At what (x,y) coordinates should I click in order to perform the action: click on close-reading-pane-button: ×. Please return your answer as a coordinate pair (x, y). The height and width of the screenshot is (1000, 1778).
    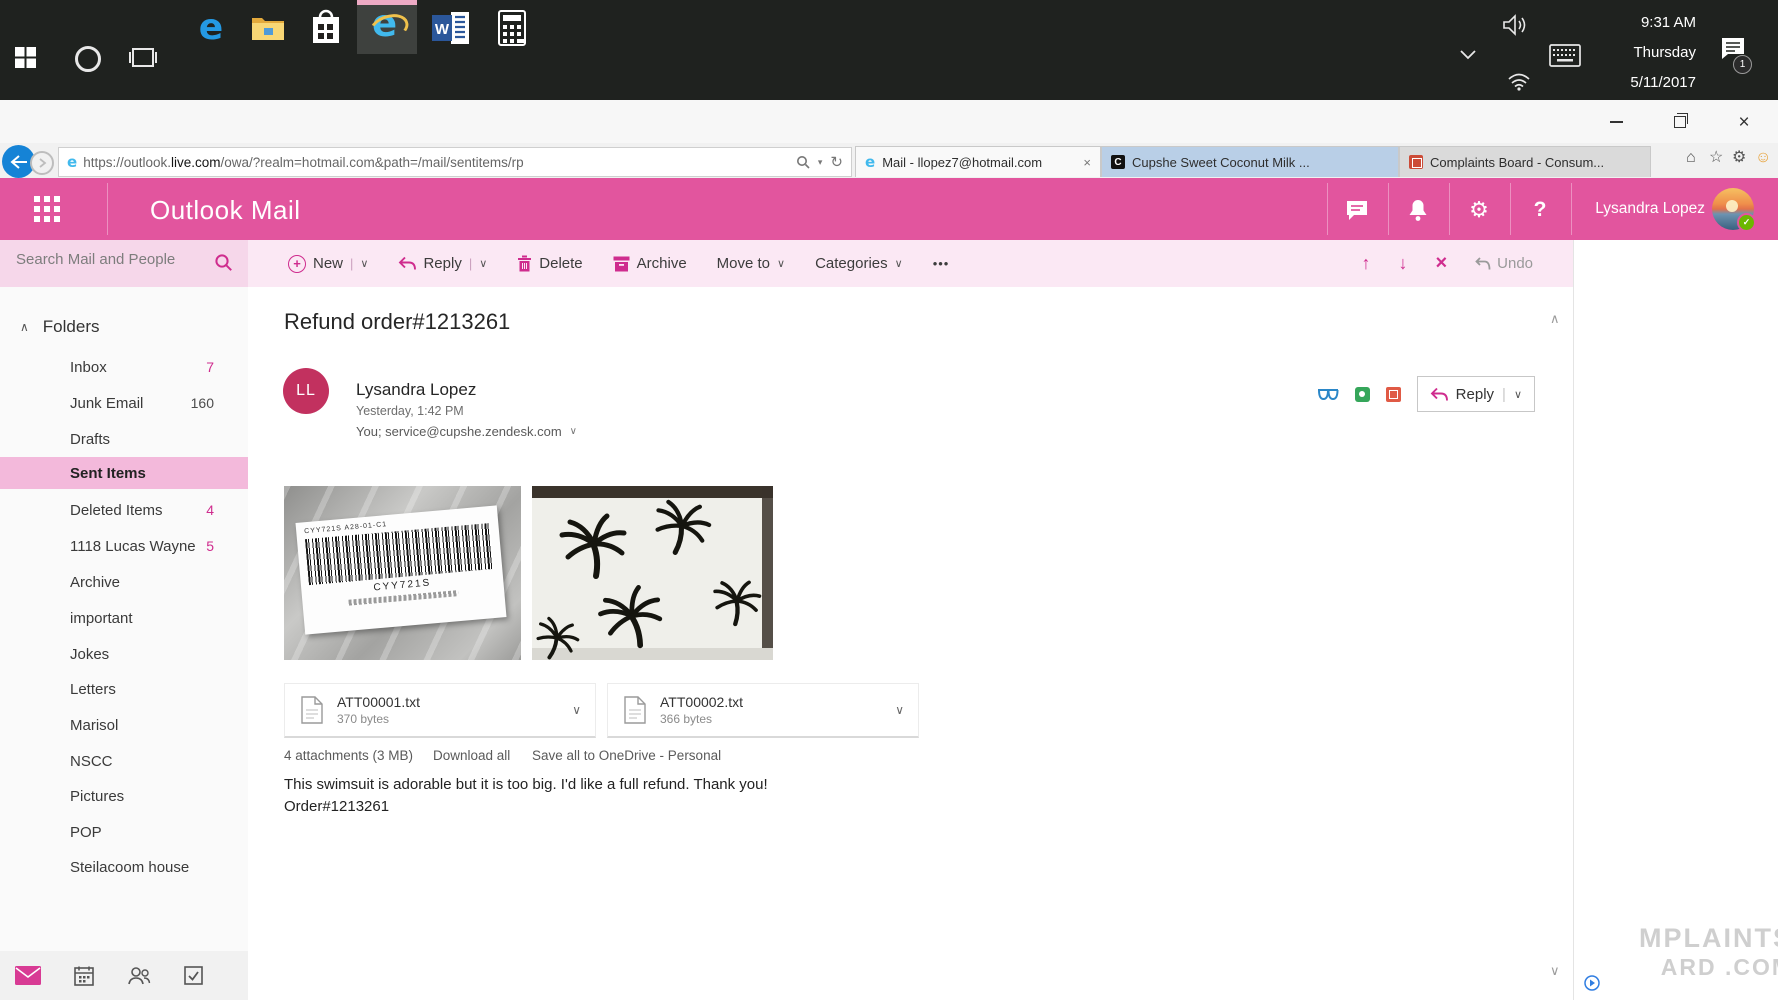
    Looking at the image, I should click on (1441, 263).